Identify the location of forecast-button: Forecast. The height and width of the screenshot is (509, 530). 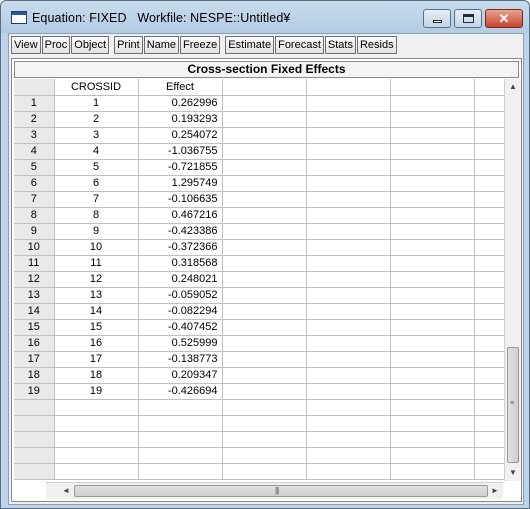
(299, 45).